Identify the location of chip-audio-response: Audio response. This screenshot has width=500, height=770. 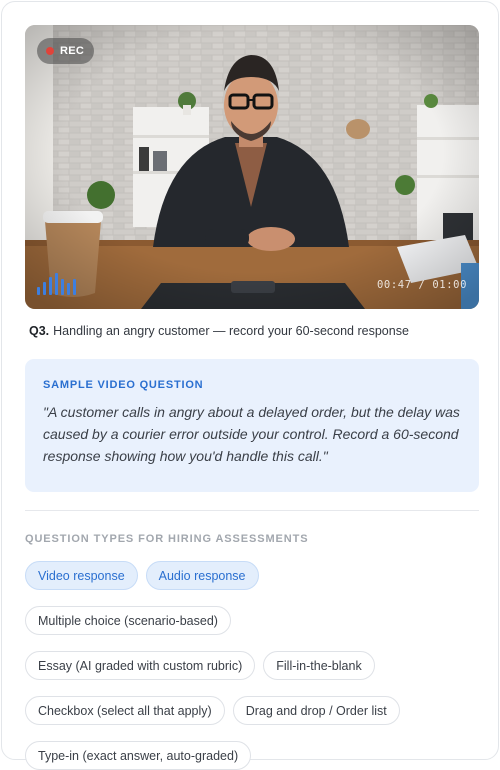
(202, 575).